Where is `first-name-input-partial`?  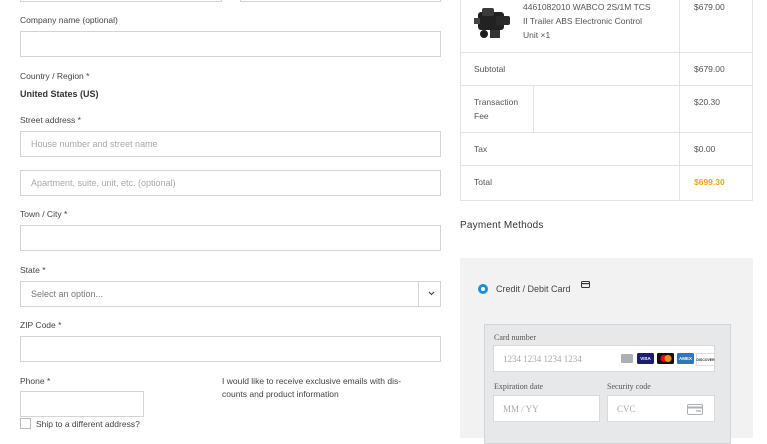 first-name-input-partial is located at coordinates (121, 1).